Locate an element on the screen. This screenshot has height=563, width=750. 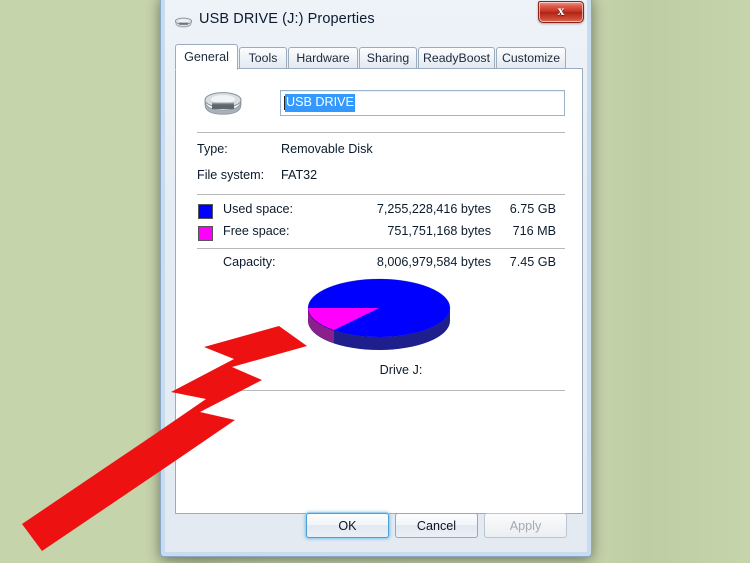
close-button: x is located at coordinates (561, 12).